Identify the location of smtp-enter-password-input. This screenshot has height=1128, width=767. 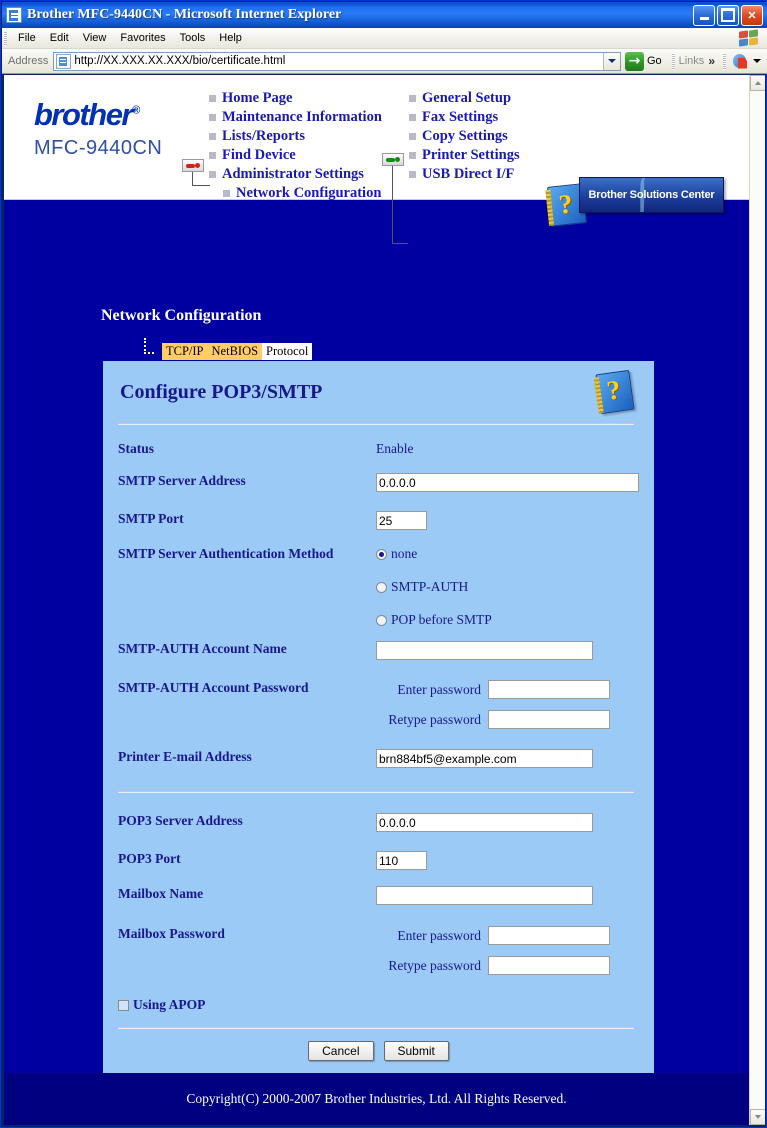
(549, 689).